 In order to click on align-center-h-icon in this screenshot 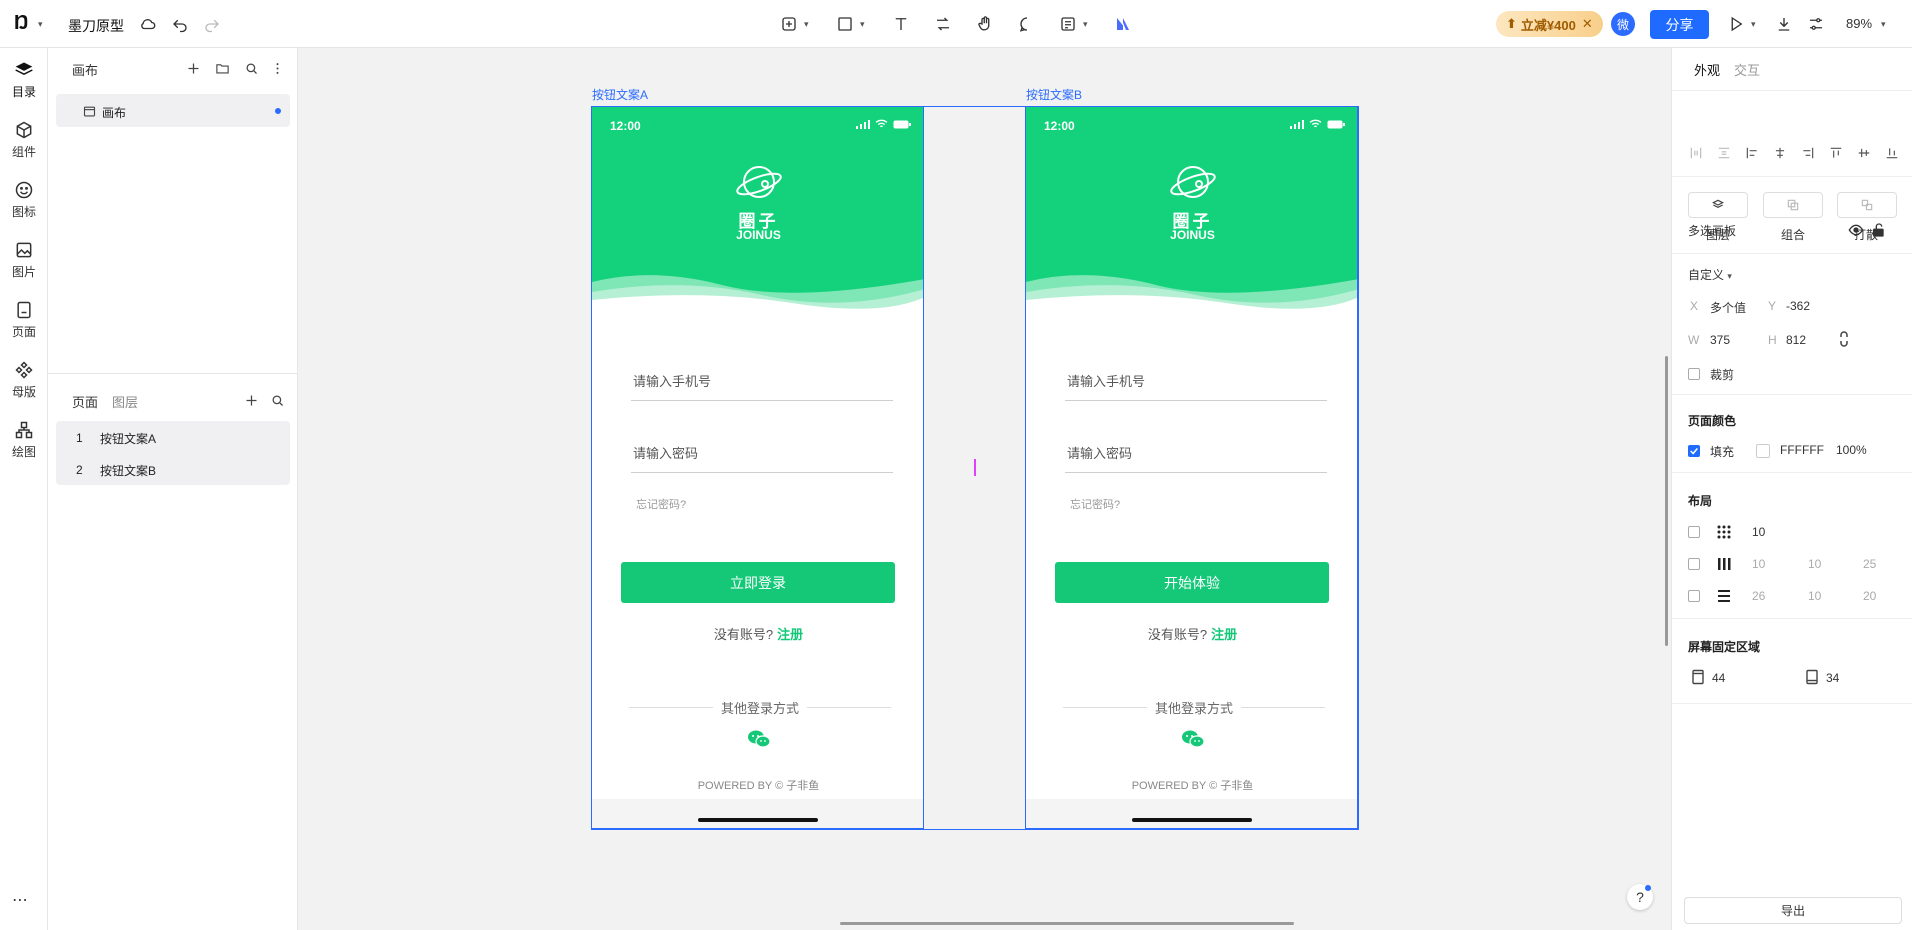, I will do `click(1780, 153)`.